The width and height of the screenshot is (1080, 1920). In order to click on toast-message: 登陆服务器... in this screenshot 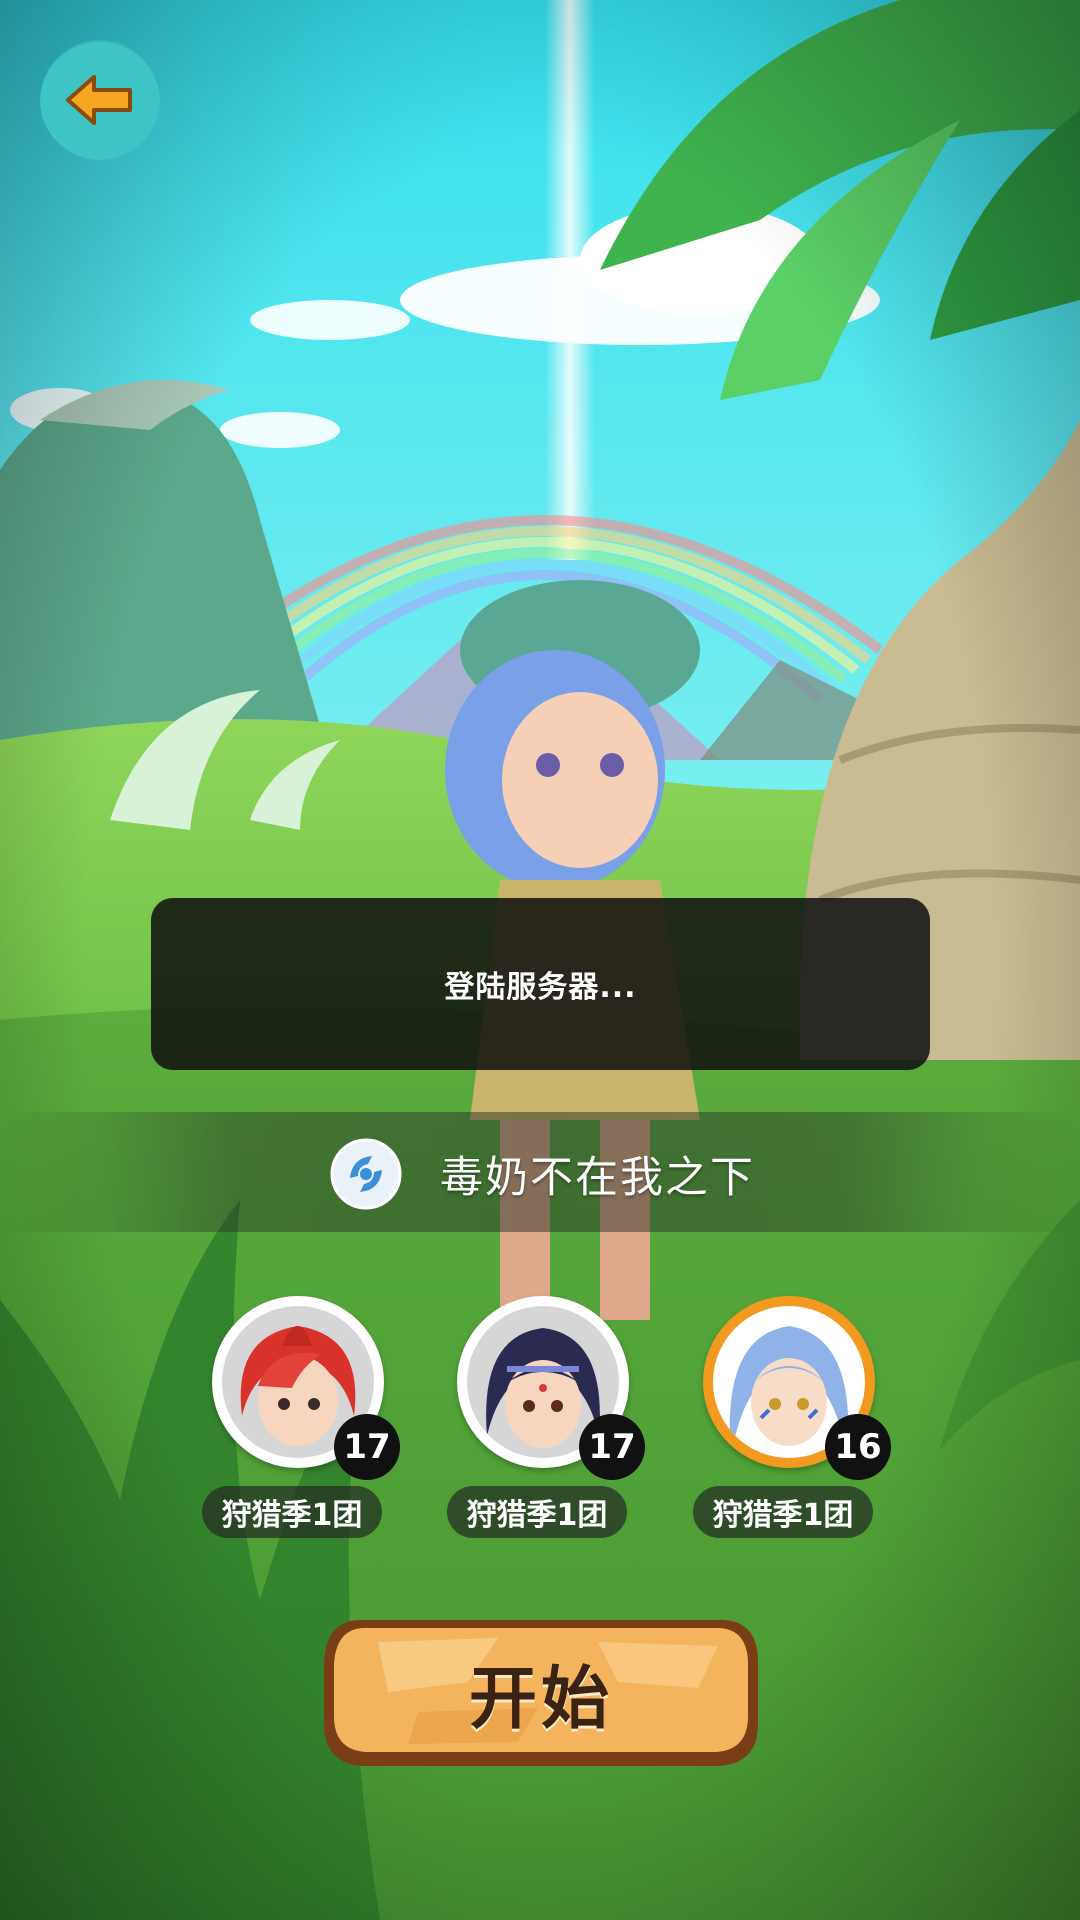, I will do `click(540, 987)`.